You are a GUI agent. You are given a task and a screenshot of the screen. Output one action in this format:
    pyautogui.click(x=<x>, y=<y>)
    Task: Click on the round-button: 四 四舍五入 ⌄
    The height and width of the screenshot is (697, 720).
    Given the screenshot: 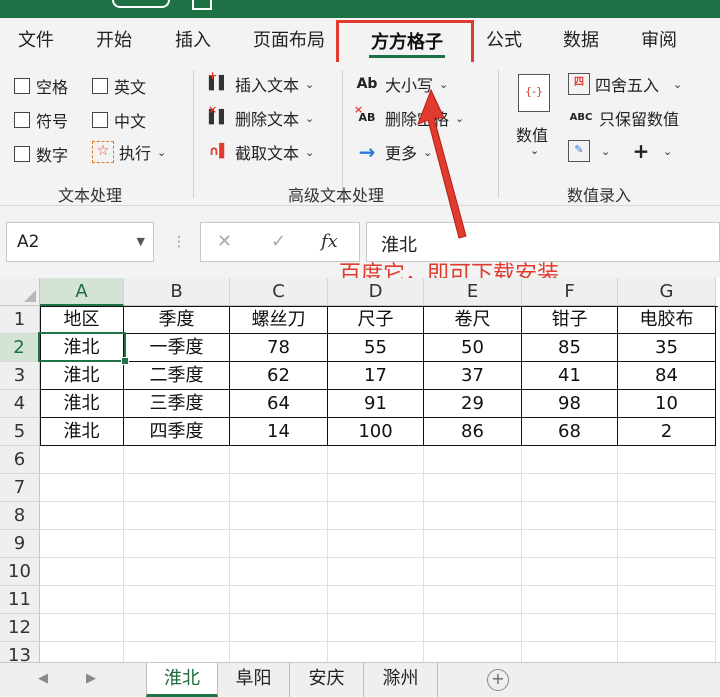 What is the action you would take?
    pyautogui.click(x=625, y=84)
    